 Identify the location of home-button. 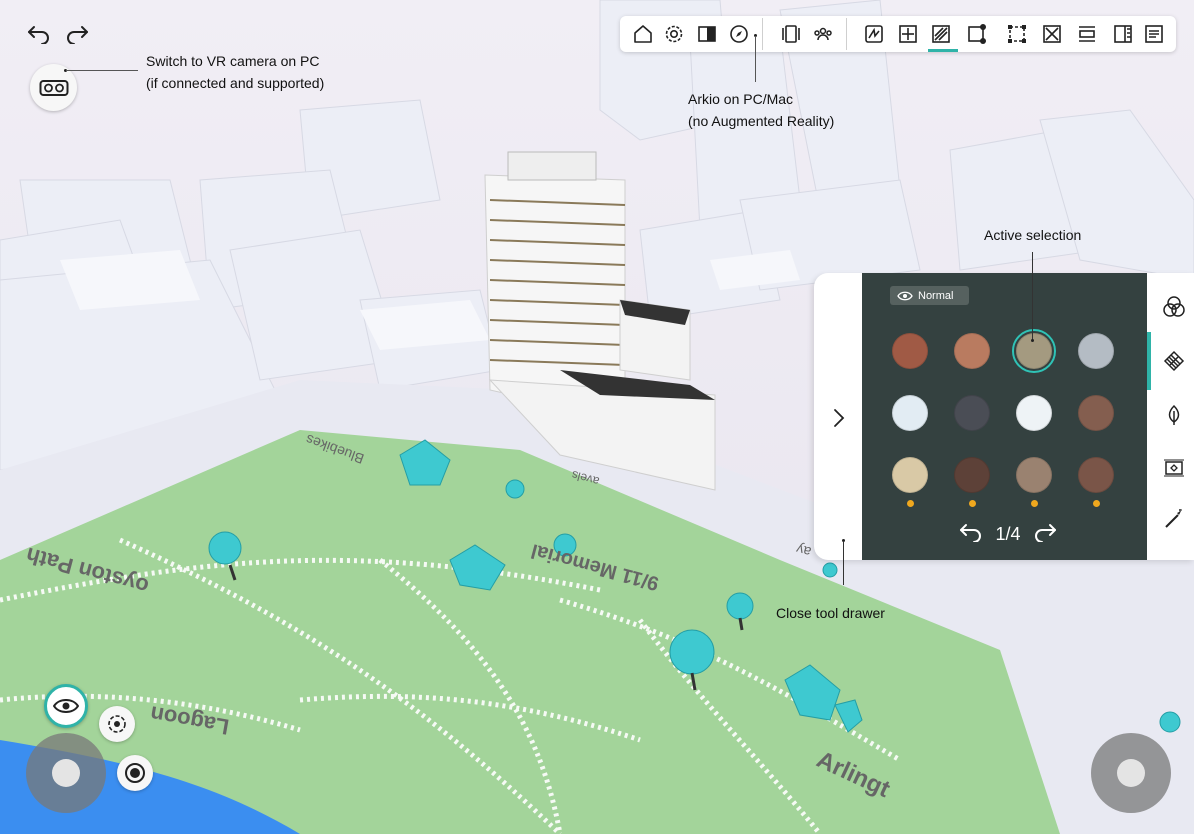
(643, 34).